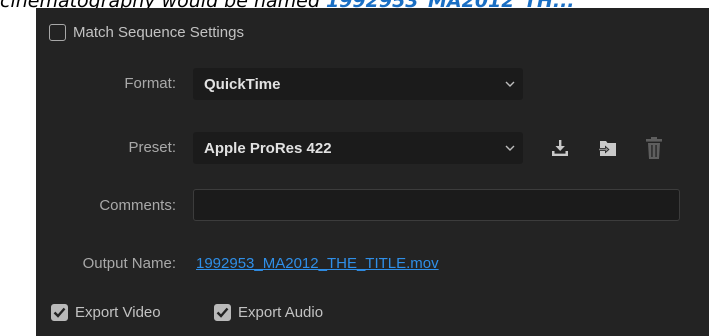  Describe the element at coordinates (608, 148) in the screenshot. I see `import-preset-icon` at that location.